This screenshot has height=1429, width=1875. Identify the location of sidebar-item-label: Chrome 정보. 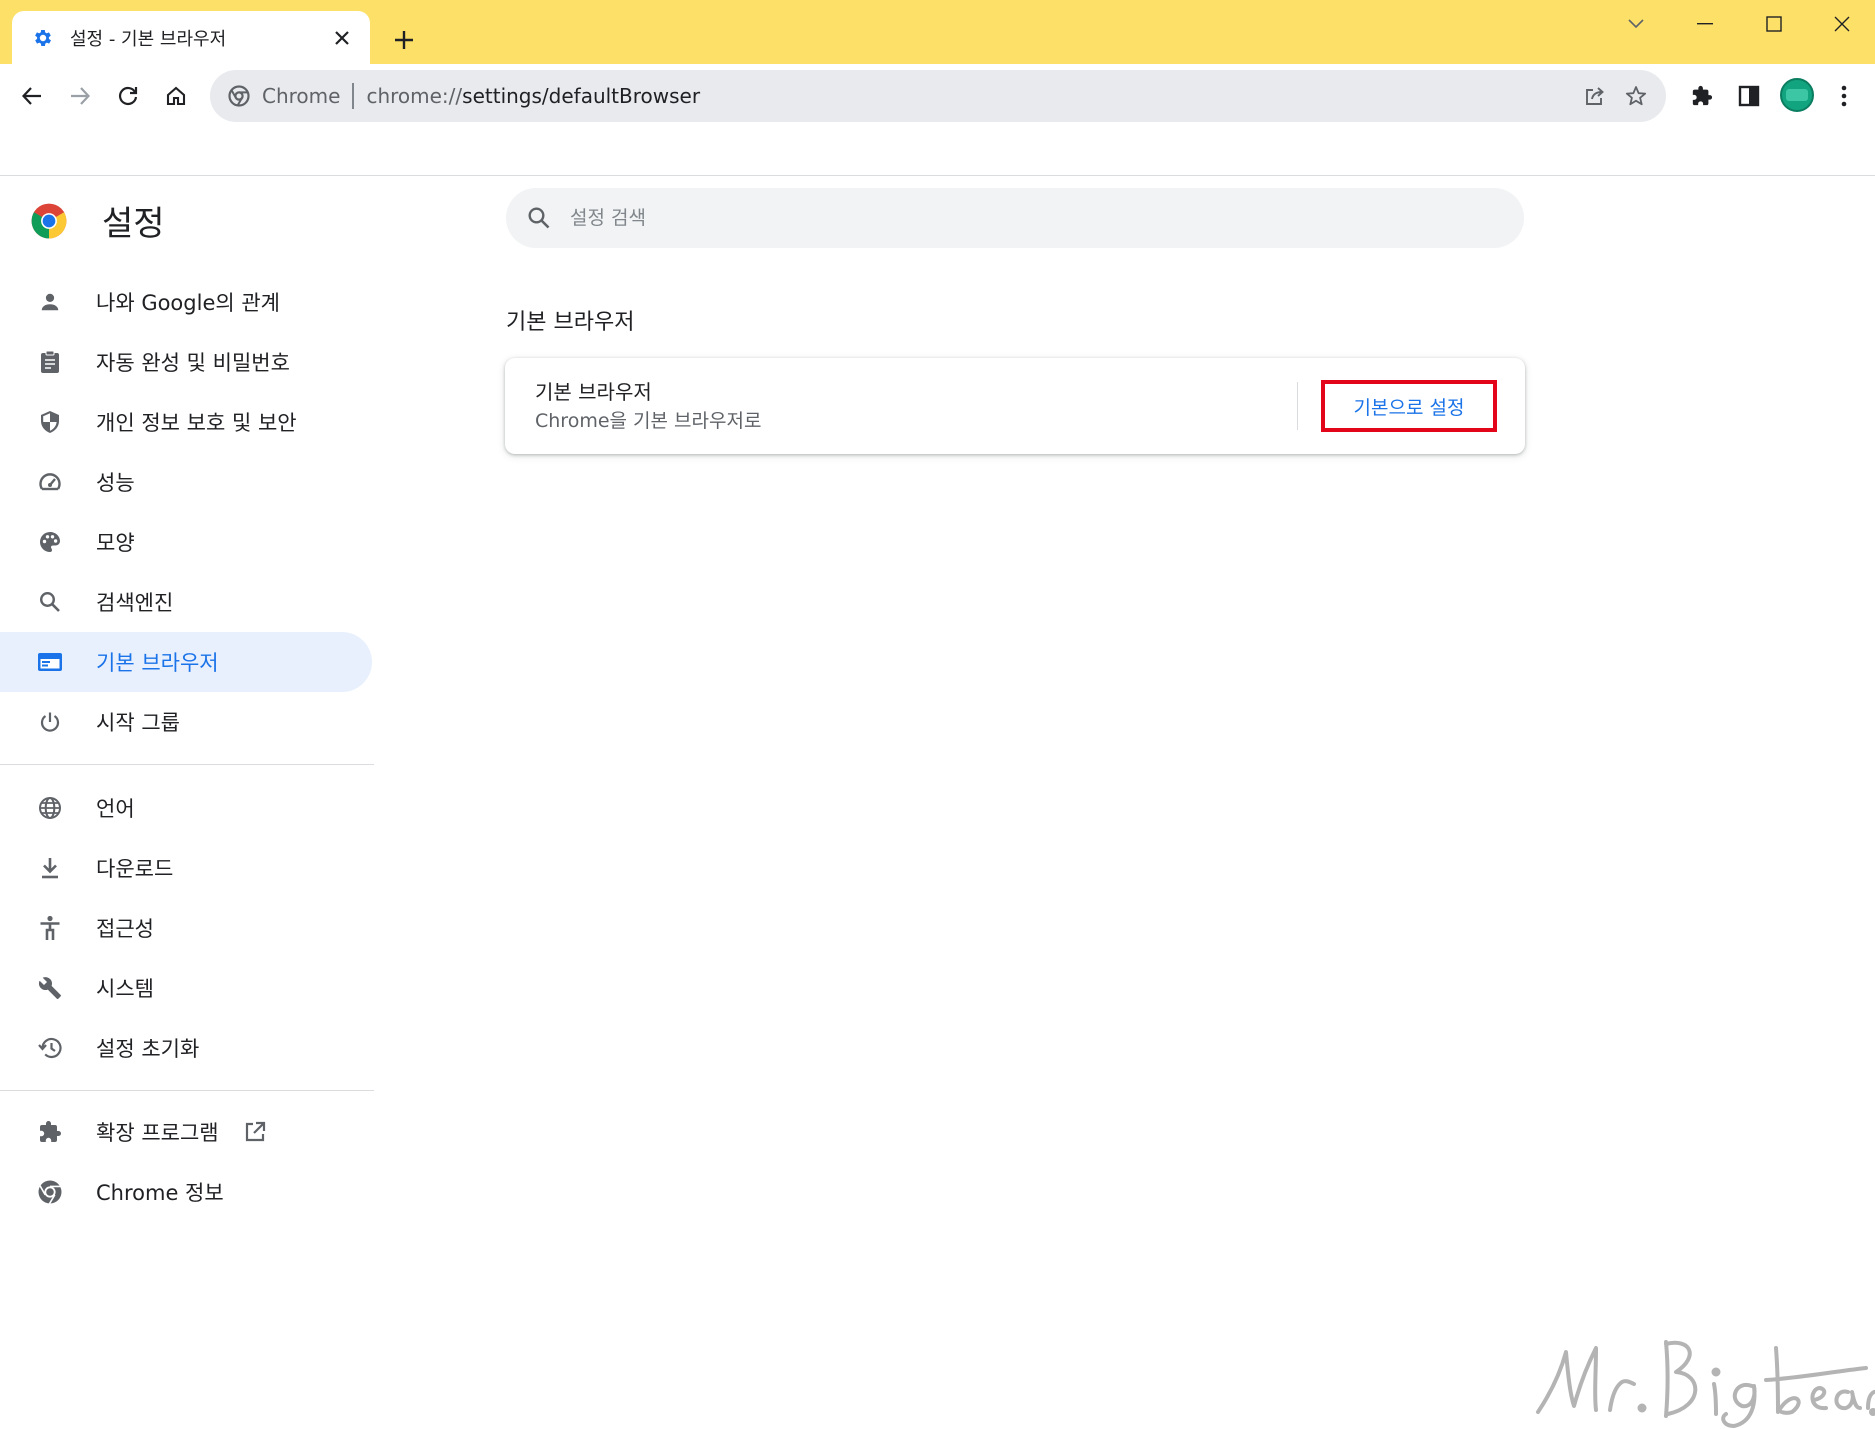
(160, 1193).